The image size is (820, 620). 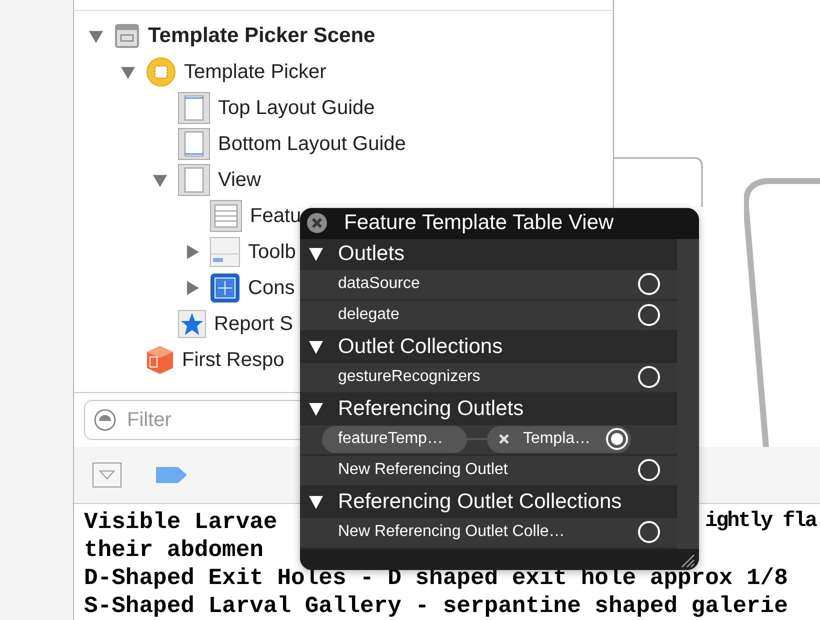 I want to click on section-header: Outlet Collections, so click(x=420, y=347).